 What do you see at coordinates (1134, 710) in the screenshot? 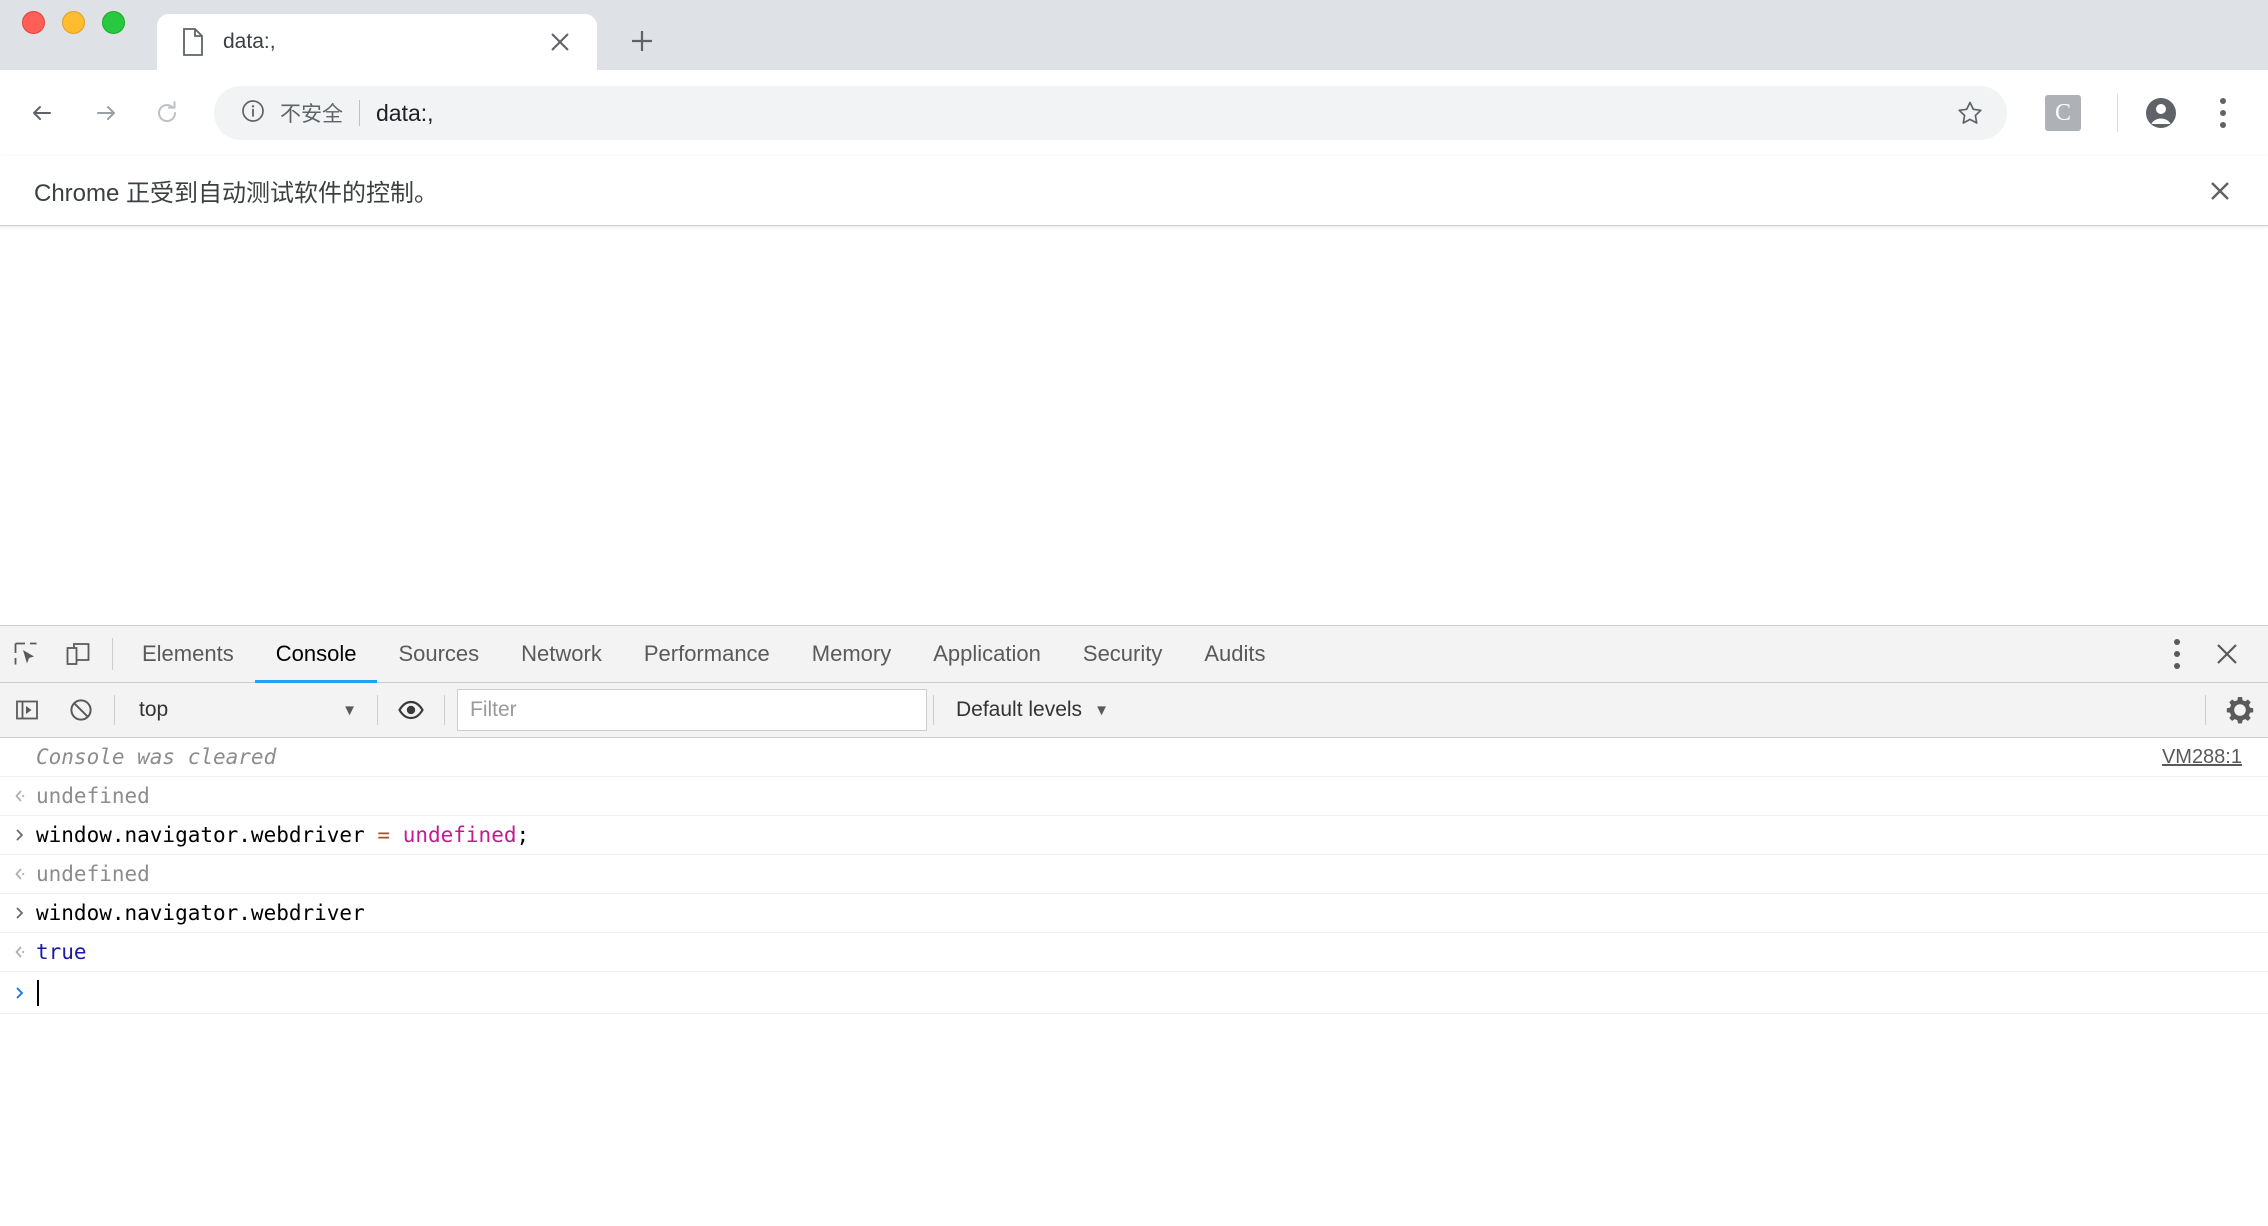
I see `console-filter-bar: top ▼ Default levels ▼` at bounding box center [1134, 710].